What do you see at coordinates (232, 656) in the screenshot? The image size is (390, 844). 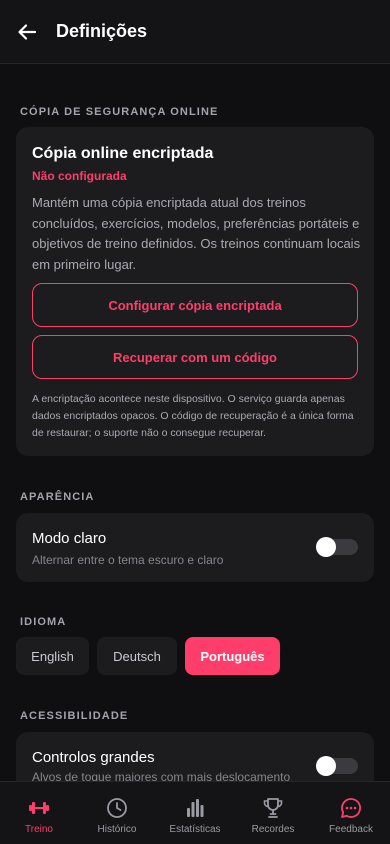 I see `language-option-portugues: Português` at bounding box center [232, 656].